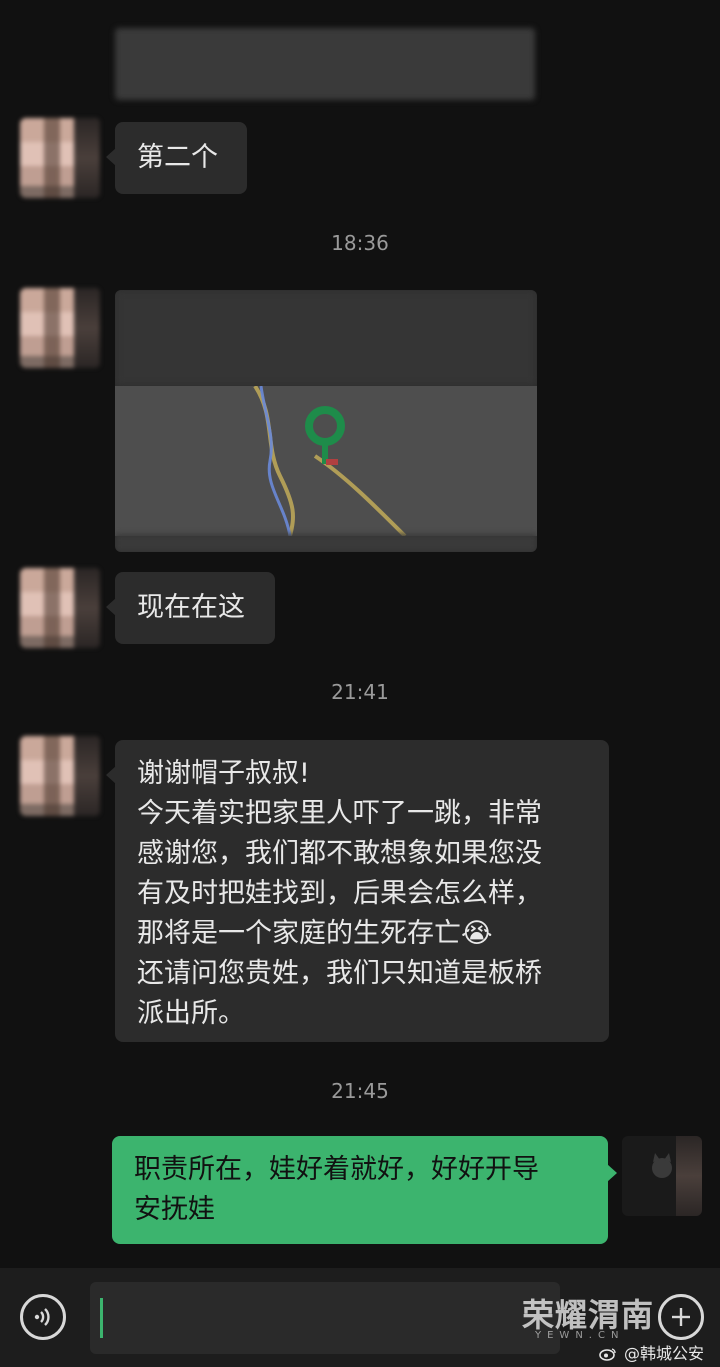 This screenshot has width=720, height=1367. I want to click on message-line: 还请问您贵姓，我们只知道是板桥, so click(339, 973).